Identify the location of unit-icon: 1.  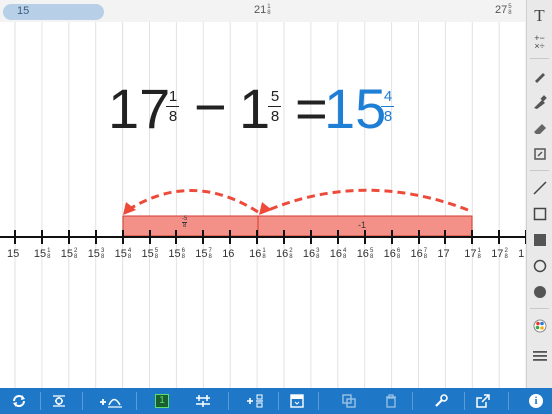
(162, 401).